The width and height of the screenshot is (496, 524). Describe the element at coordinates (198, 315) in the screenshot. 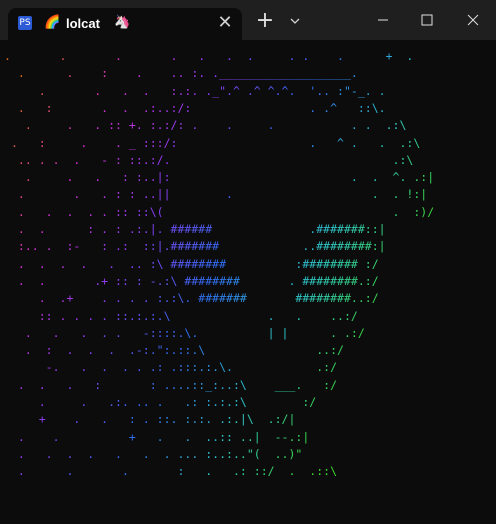

I see `terminal-line: :: . . . . ::.:.:.\ . . ..:/` at that location.